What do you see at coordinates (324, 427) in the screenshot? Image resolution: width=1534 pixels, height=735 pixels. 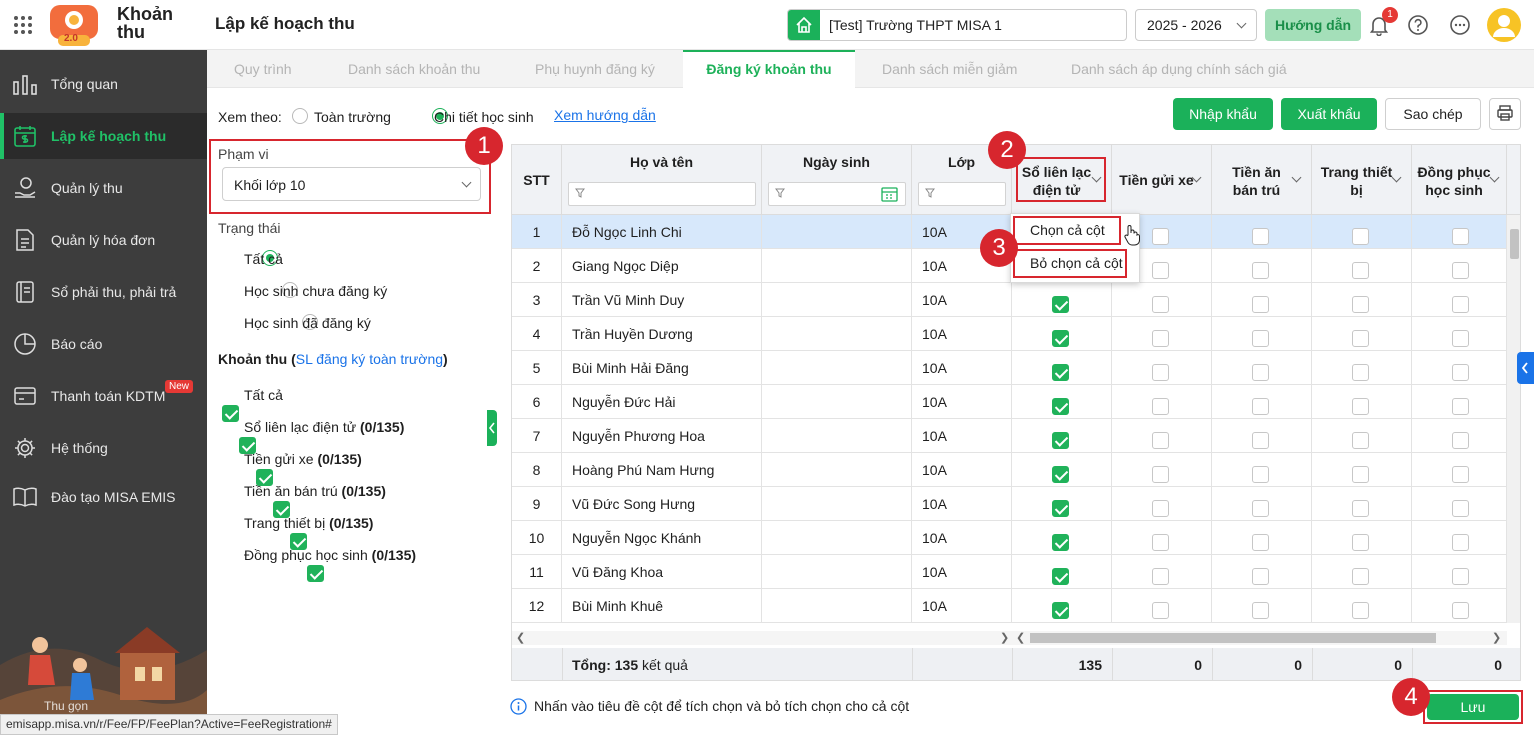 I see `fee-option-label: Sổ liên lạc điện tử (0/135)` at bounding box center [324, 427].